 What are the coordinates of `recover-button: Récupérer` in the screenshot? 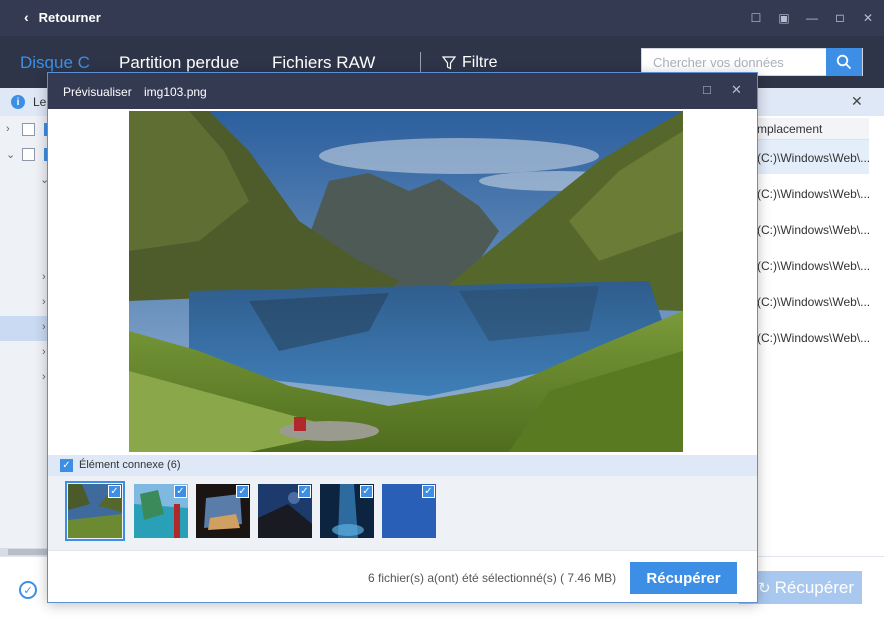 It's located at (683, 578).